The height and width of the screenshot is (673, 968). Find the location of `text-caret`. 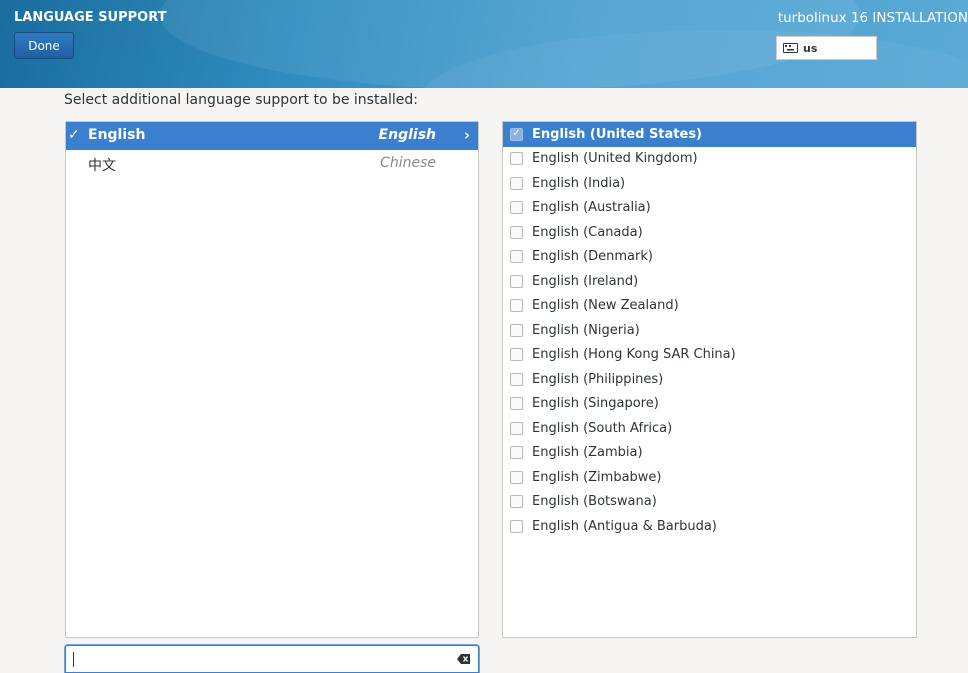

text-caret is located at coordinates (73, 659).